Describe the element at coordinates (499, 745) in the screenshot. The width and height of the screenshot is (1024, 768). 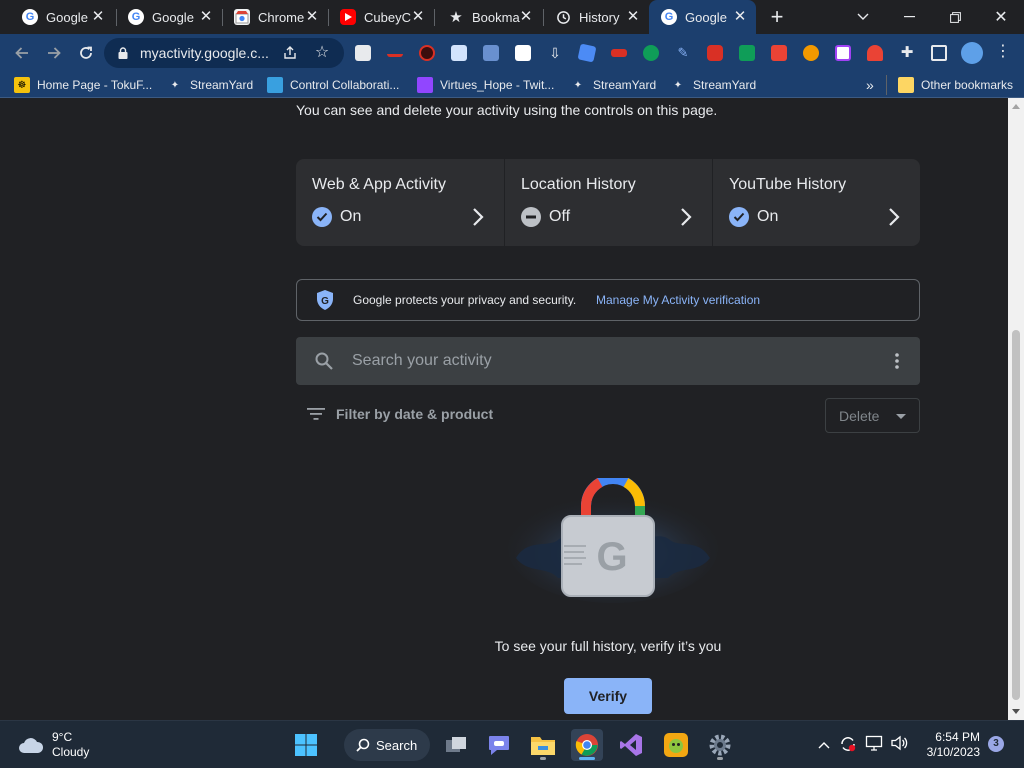
I see `taskbar-teams-chat` at that location.